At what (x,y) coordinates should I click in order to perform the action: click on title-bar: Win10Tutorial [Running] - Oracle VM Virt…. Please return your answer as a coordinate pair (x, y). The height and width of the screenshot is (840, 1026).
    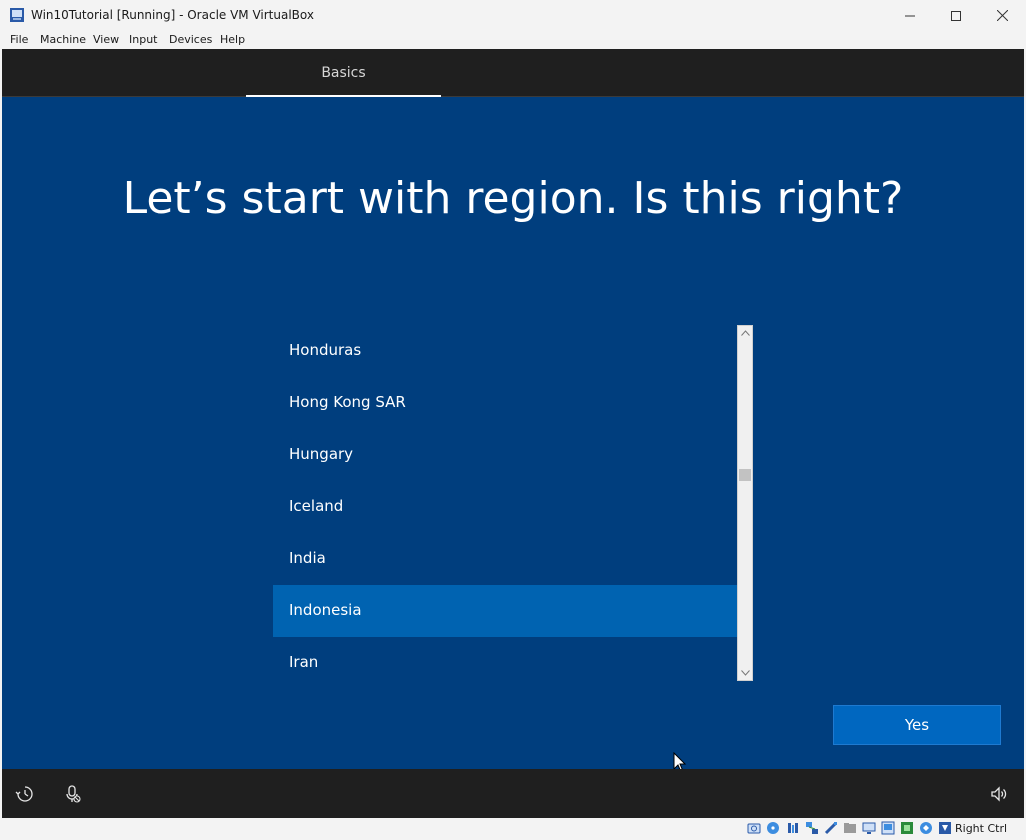
    Looking at the image, I should click on (513, 15).